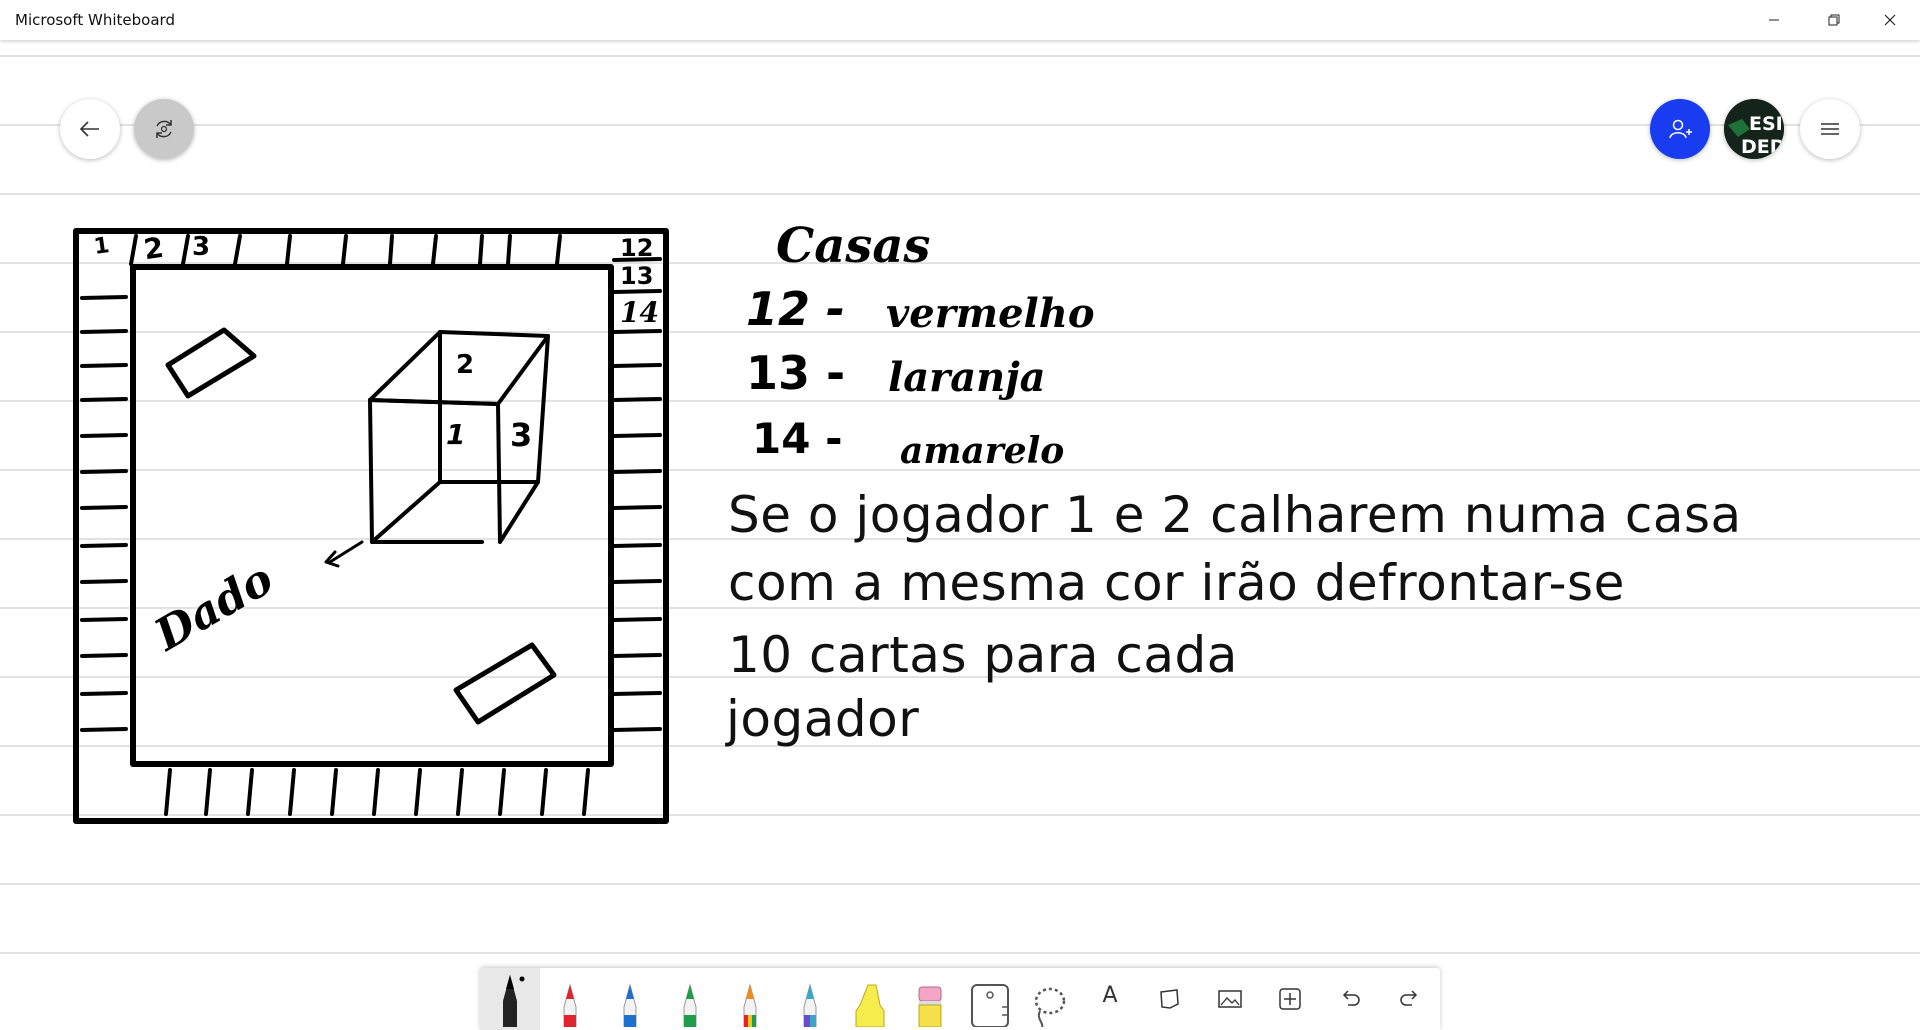 This screenshot has width=1920, height=1030. Describe the element at coordinates (1176, 583) in the screenshot. I see `typed-line-2: com a mesma cor irão defrontar-se` at that location.